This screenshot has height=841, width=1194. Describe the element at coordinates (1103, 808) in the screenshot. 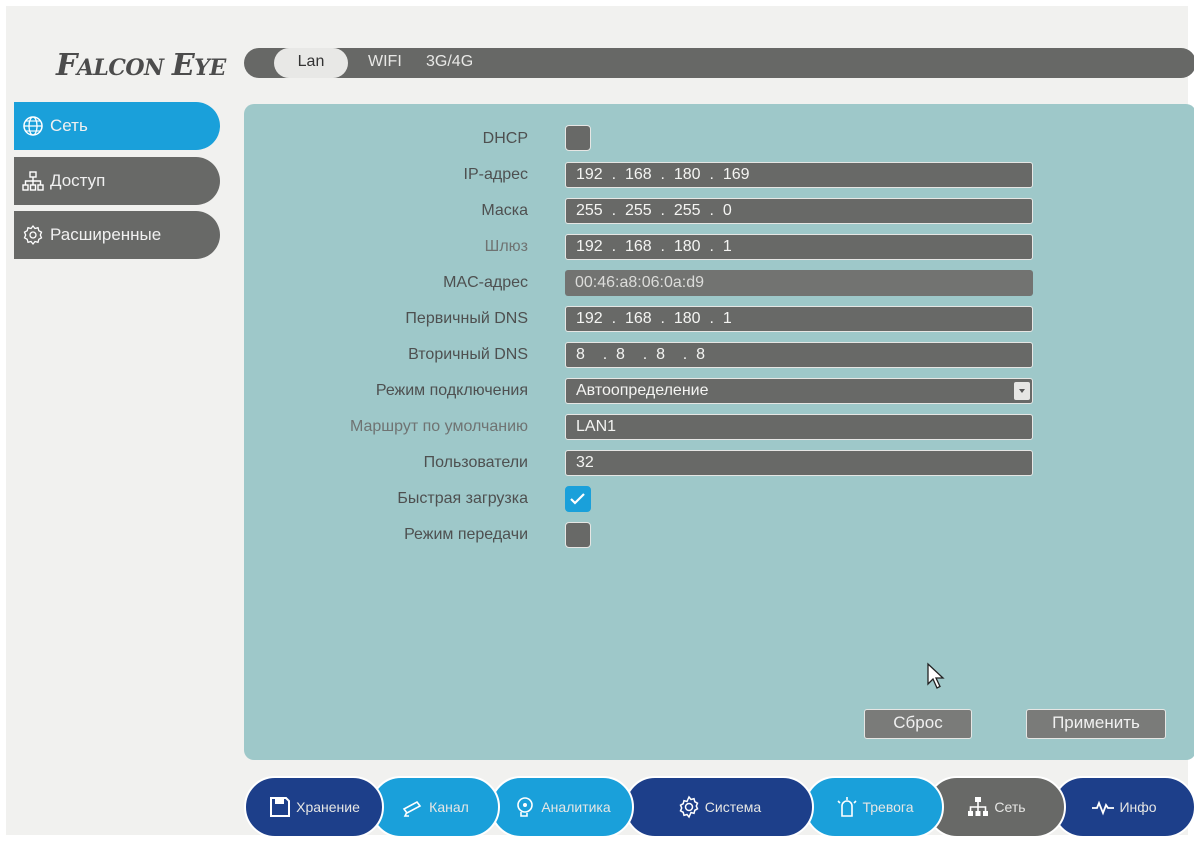

I see `pulse-icon` at that location.